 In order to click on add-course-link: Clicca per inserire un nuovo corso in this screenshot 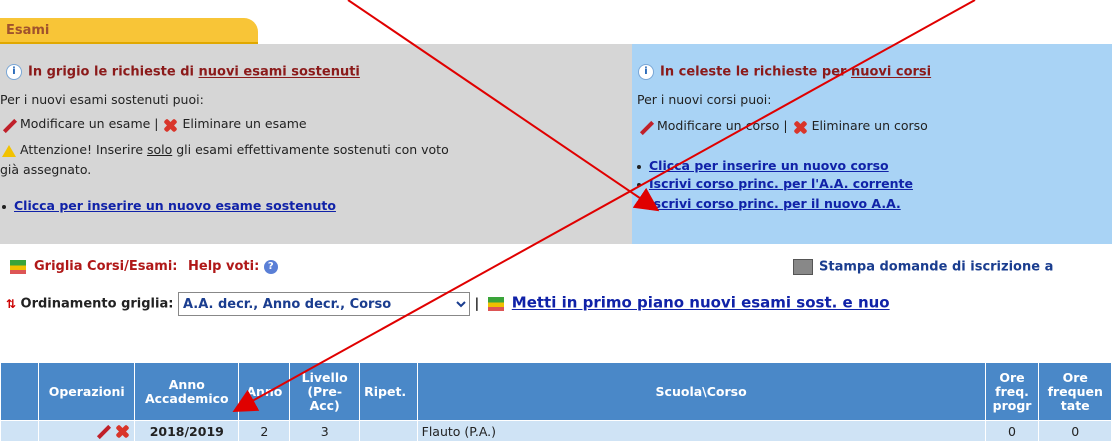, I will do `click(769, 165)`.